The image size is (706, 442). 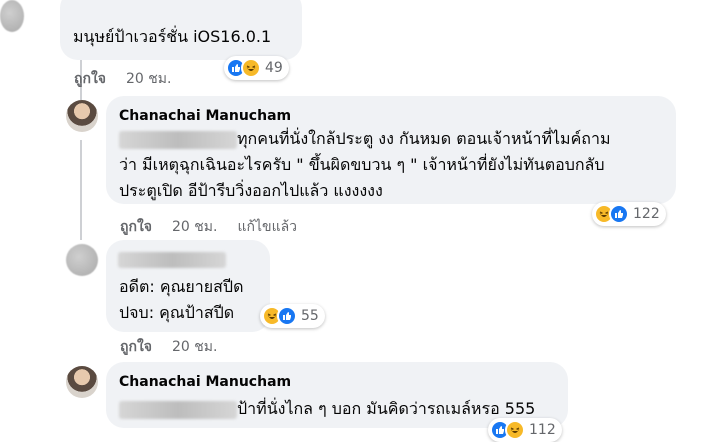 I want to click on reaction-summary: 122, so click(x=629, y=214).